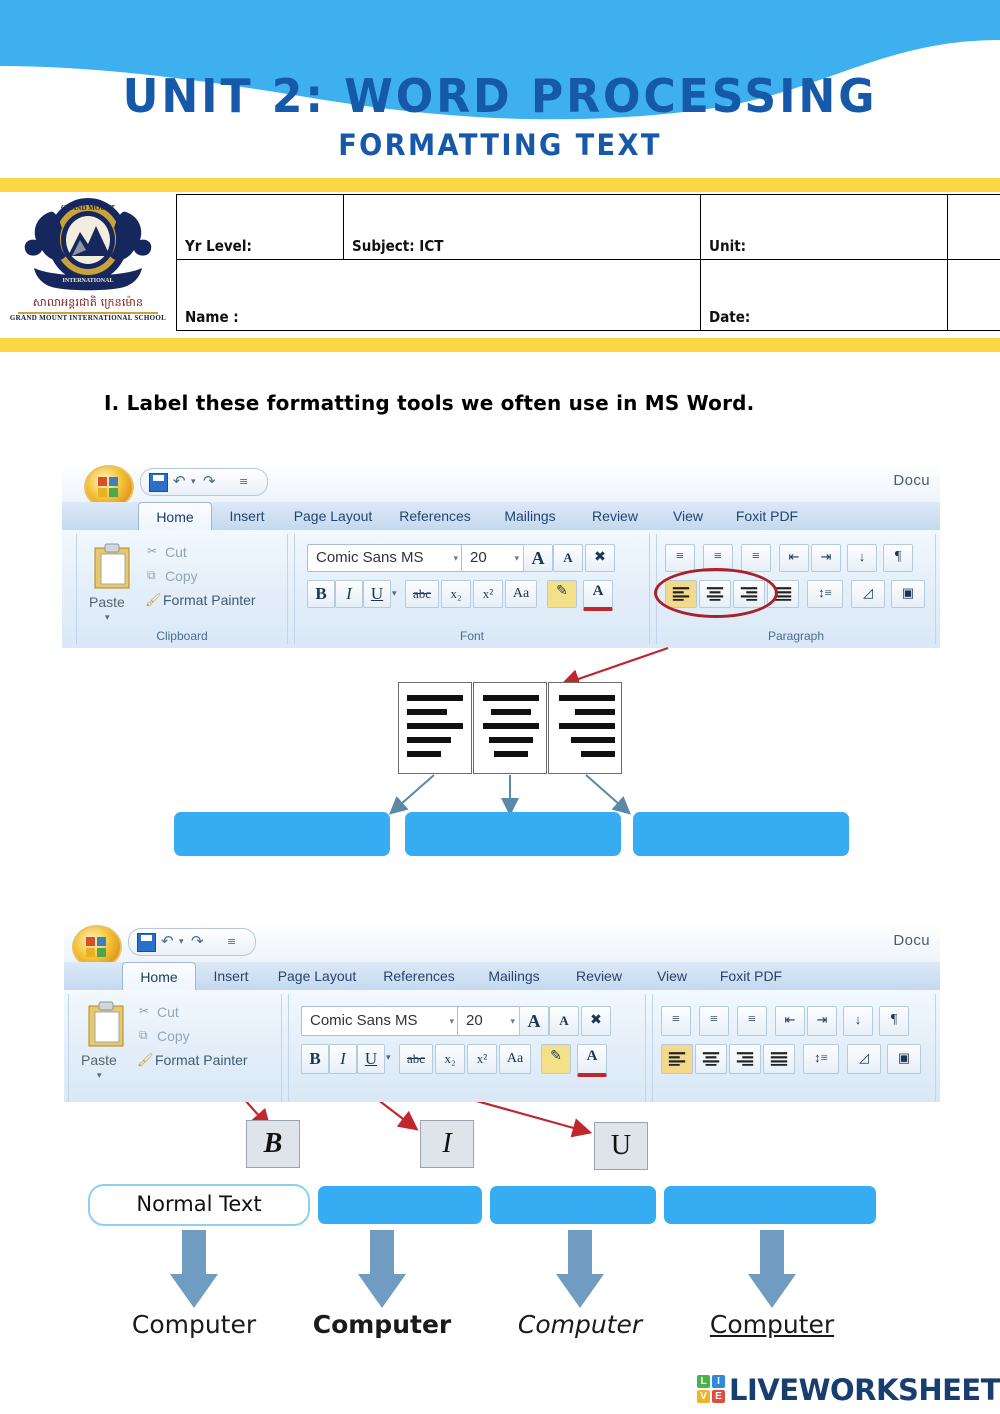 The height and width of the screenshot is (1414, 1000). Describe the element at coordinates (677, 1059) in the screenshot. I see `align-left-button` at that location.